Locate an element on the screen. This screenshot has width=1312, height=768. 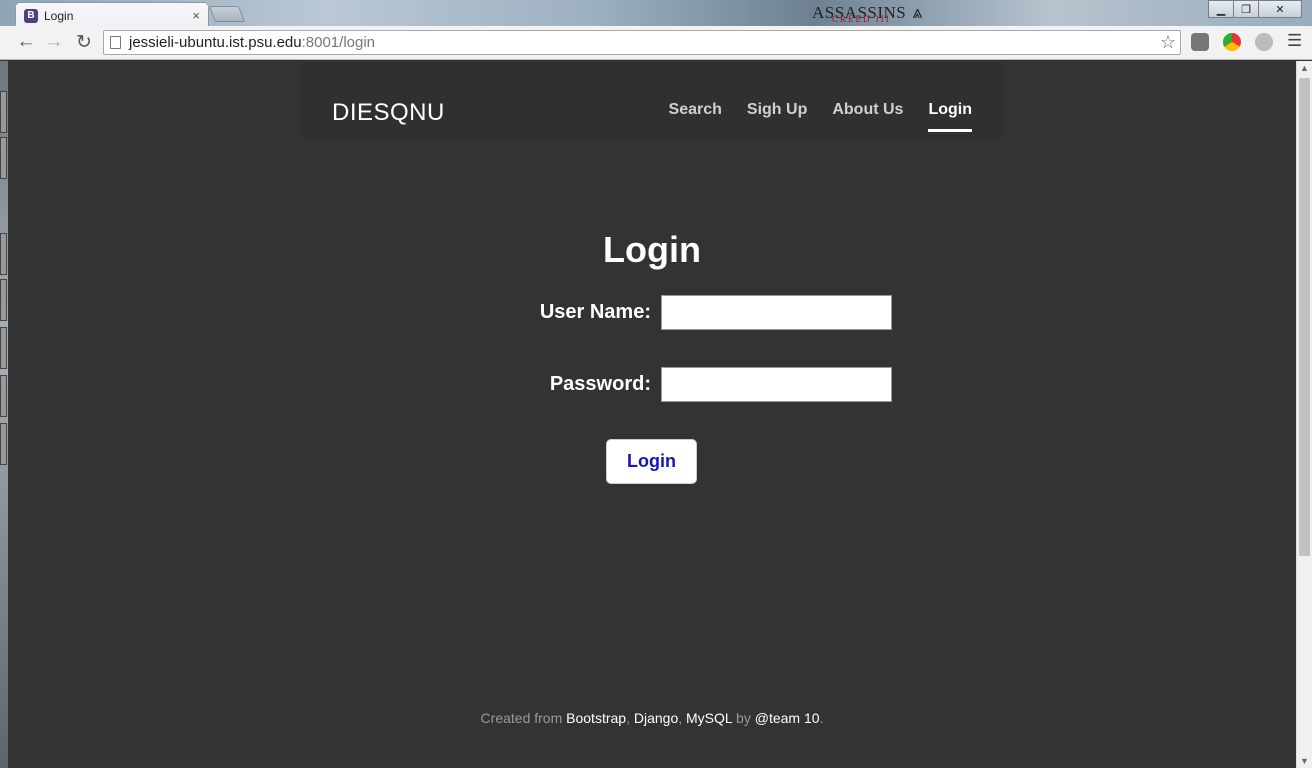
url-host: jessieli-ubuntu.ist.psu.edu is located at coordinates (215, 42).